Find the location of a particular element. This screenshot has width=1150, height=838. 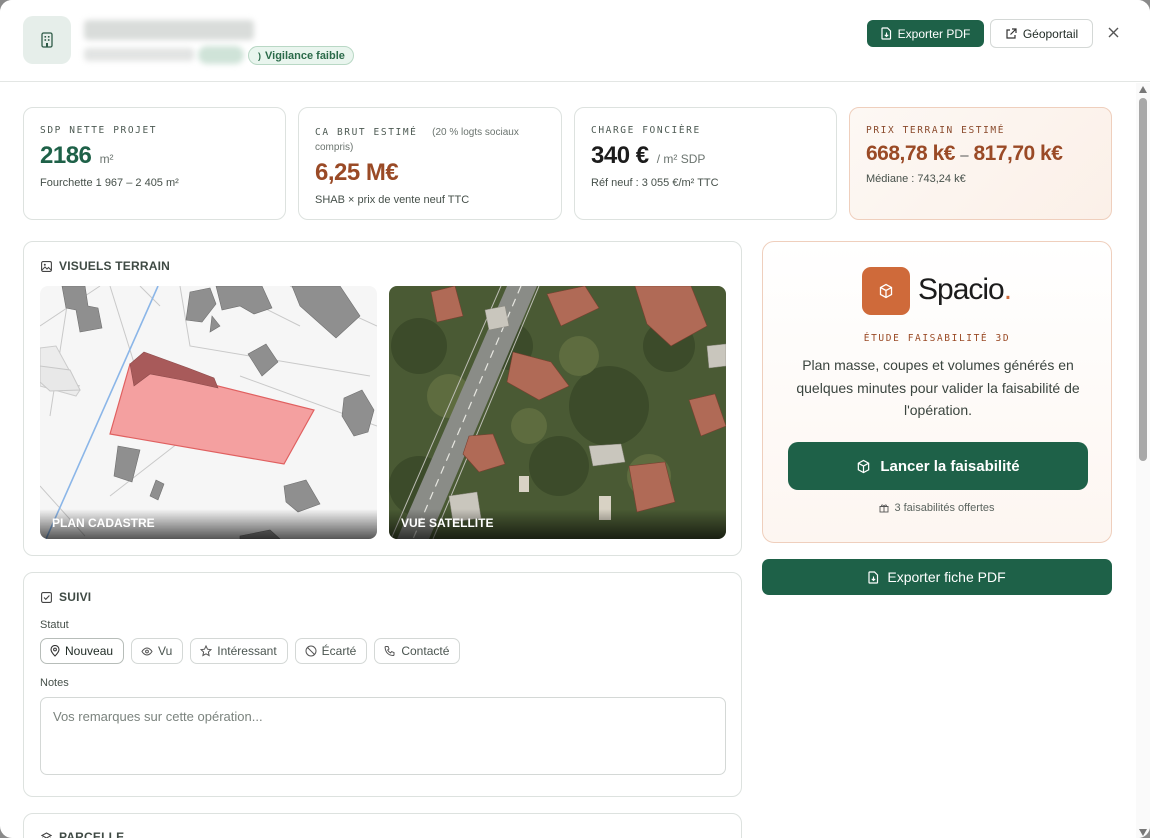

spacio-offer: 3 faisabilités offertes is located at coordinates (937, 508).